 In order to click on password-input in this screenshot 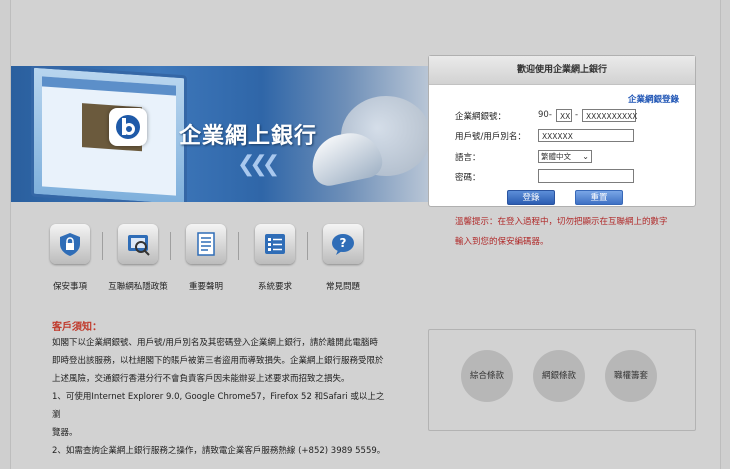, I will do `click(586, 176)`.